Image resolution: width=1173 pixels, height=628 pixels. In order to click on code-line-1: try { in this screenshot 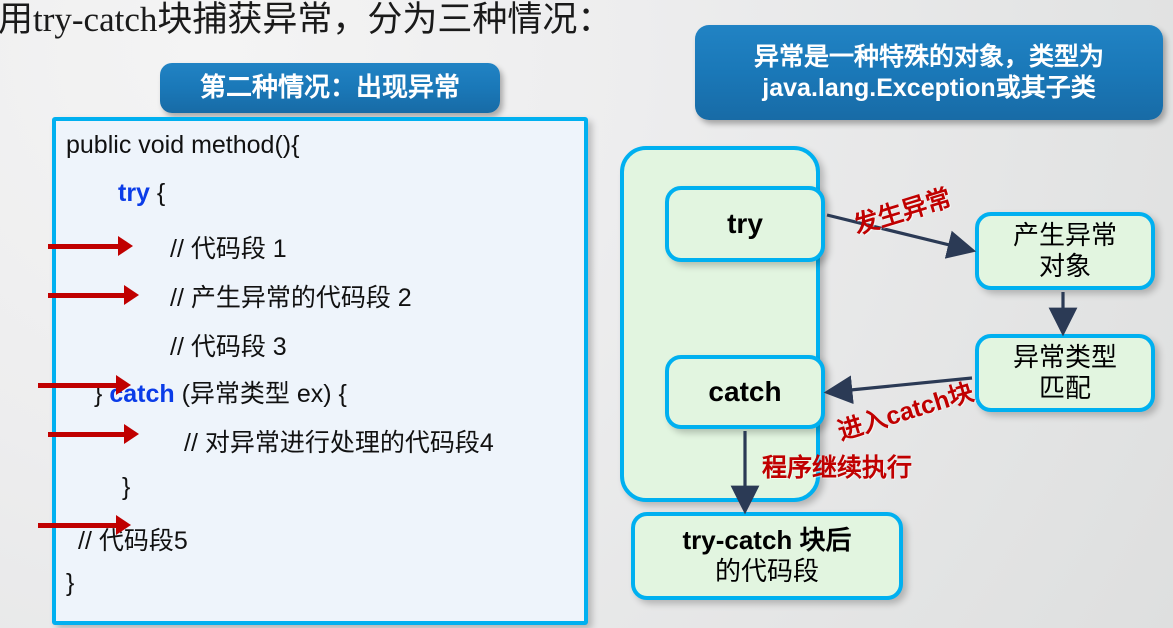, I will do `click(115, 193)`.